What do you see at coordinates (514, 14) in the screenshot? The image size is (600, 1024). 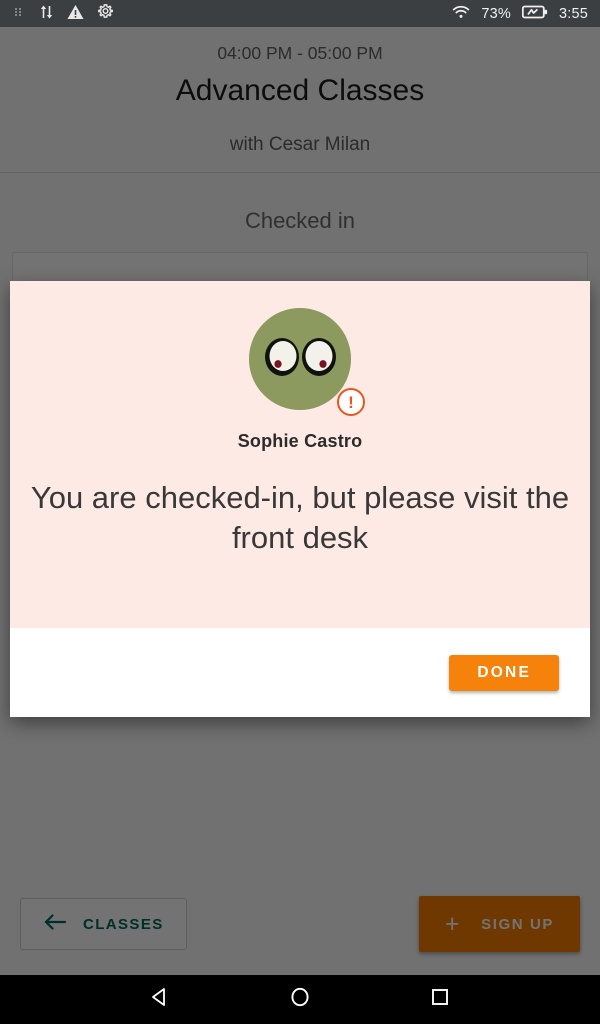 I see `status-bar-right-icons: 73% 3:55` at bounding box center [514, 14].